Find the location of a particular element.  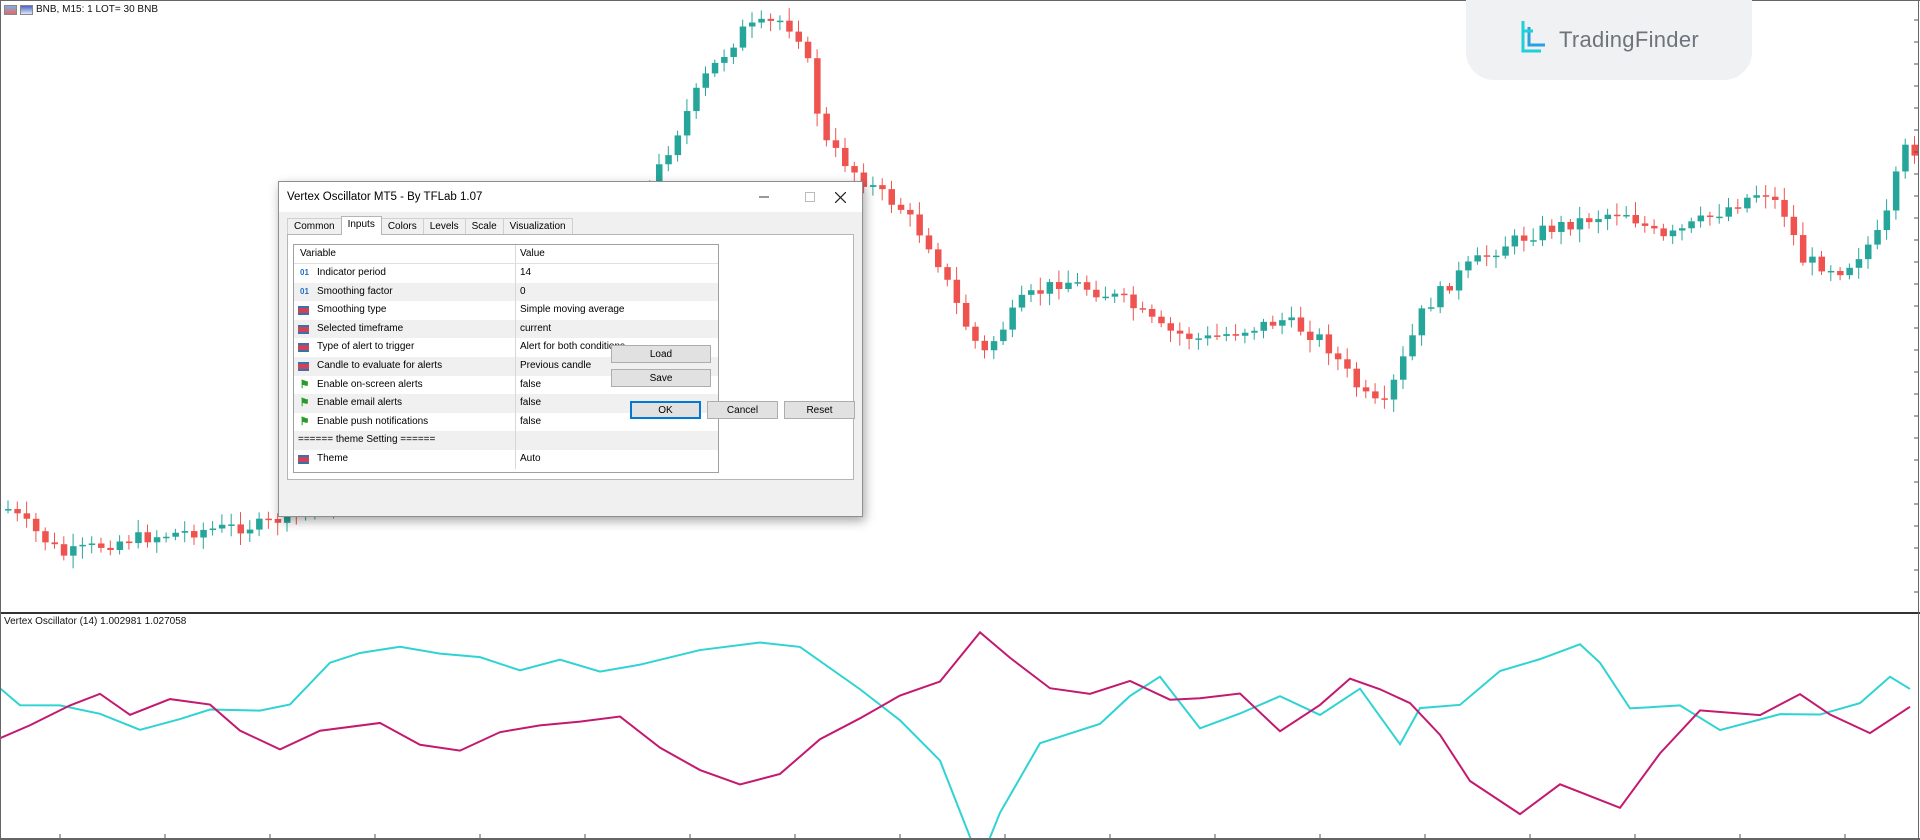

tab-inputs: Inputs is located at coordinates (361, 225).